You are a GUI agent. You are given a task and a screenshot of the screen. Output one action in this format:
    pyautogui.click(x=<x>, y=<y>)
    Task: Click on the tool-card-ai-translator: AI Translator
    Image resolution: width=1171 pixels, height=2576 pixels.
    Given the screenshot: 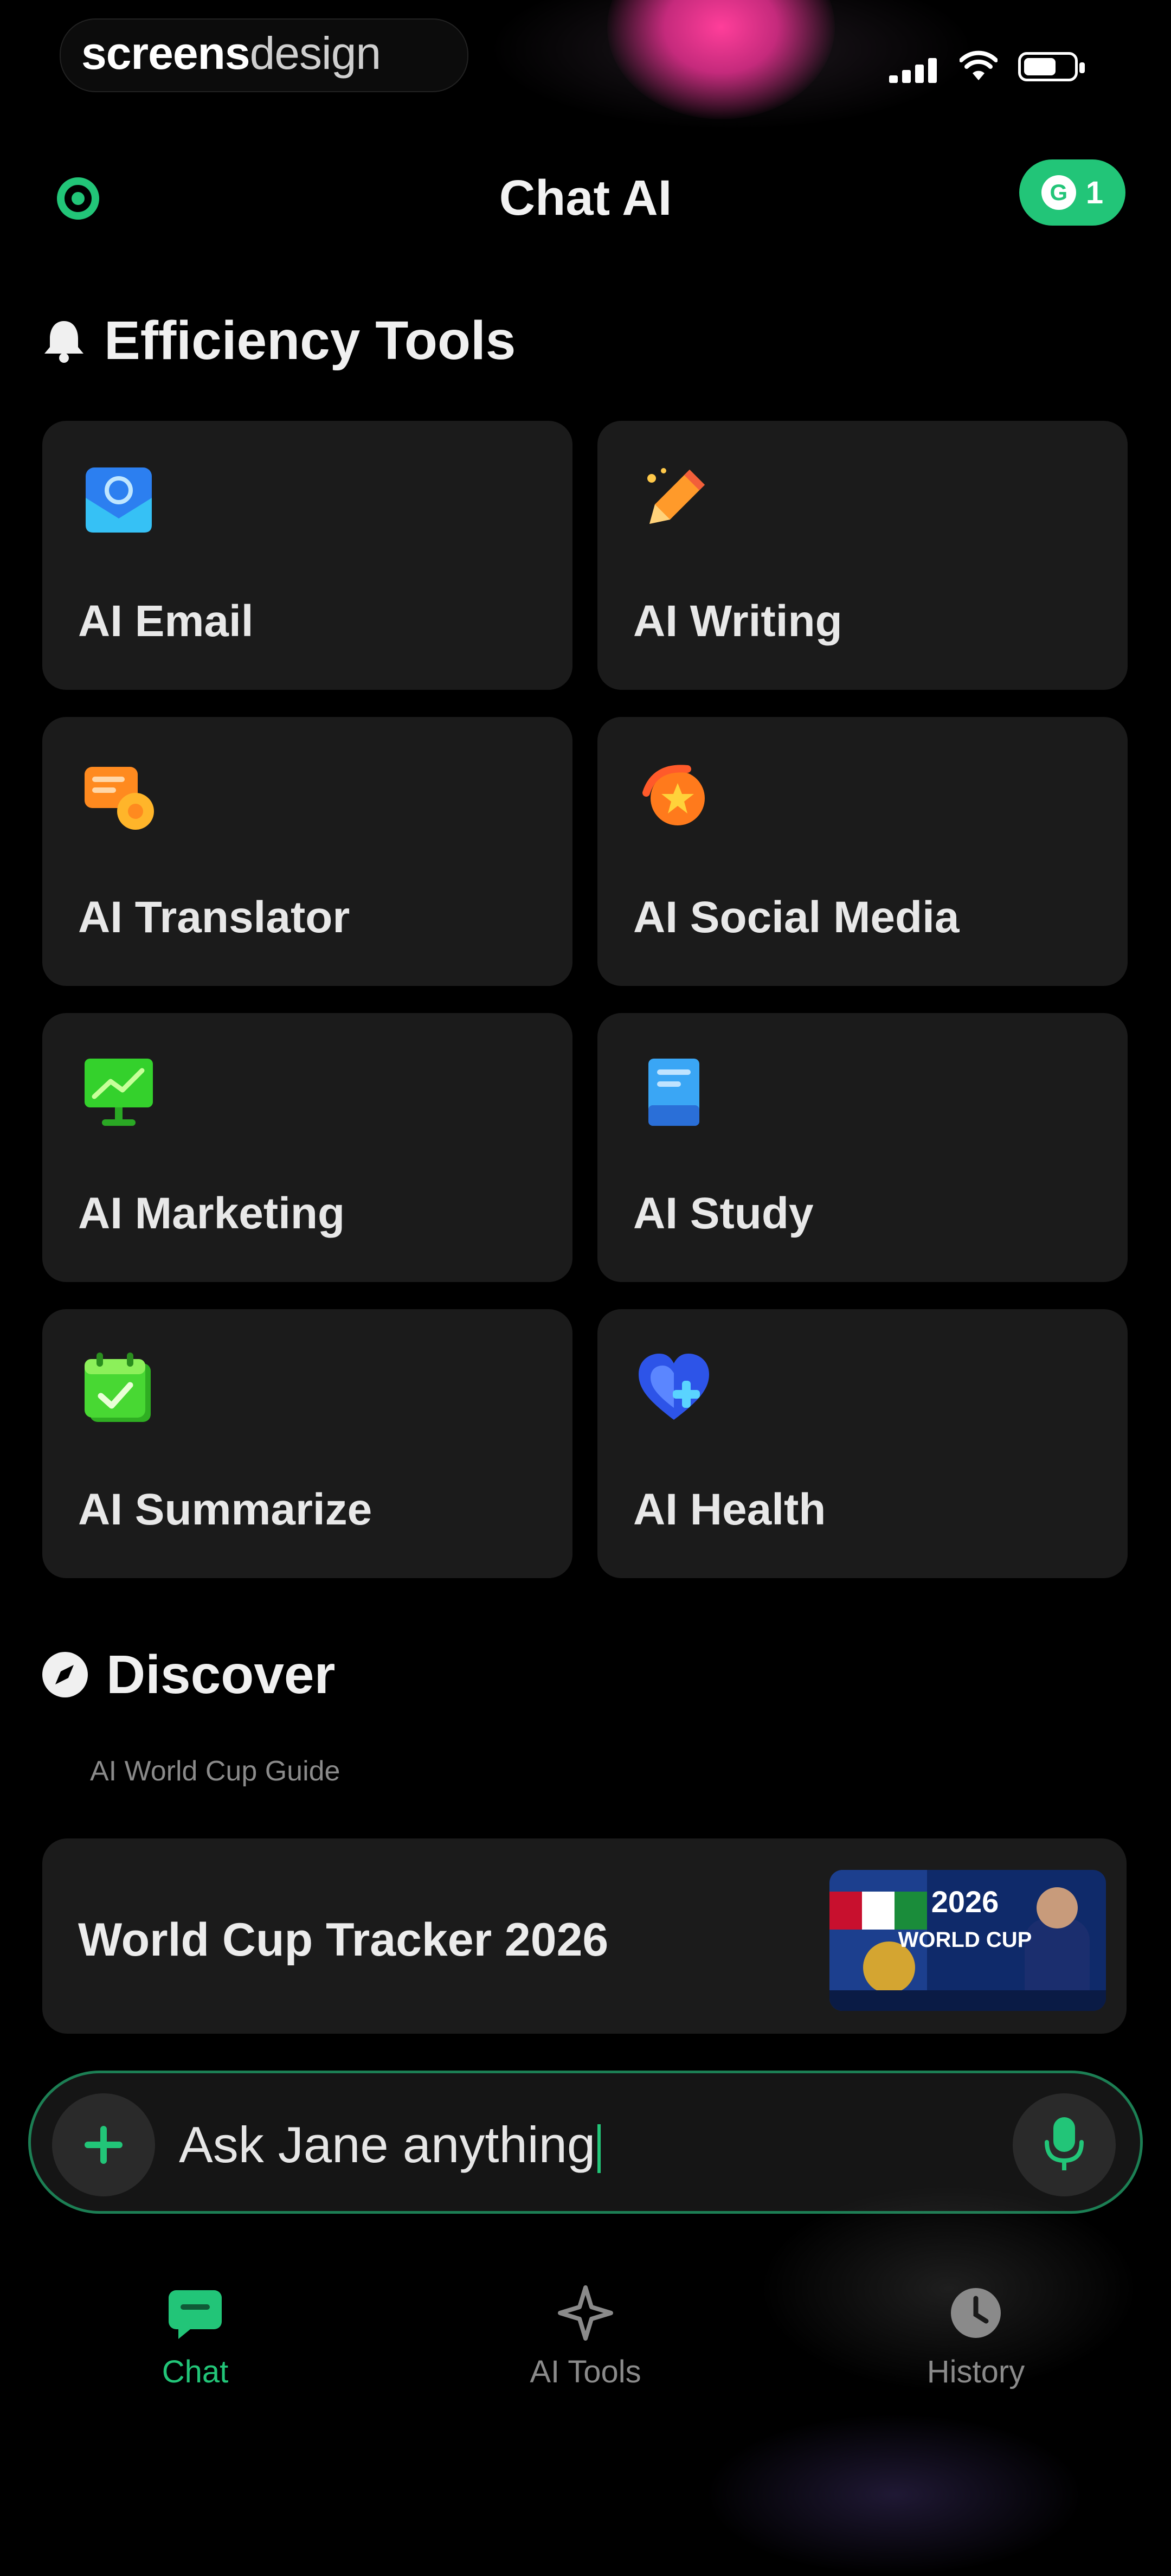 What is the action you would take?
    pyautogui.click(x=307, y=851)
    